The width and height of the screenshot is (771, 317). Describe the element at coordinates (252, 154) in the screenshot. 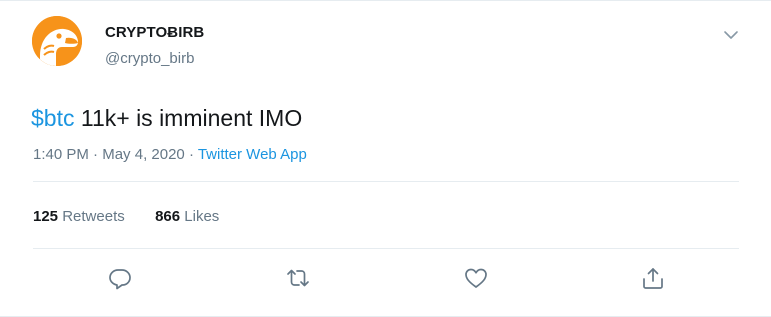

I see `tweet-source-link: Twitter Web App` at that location.